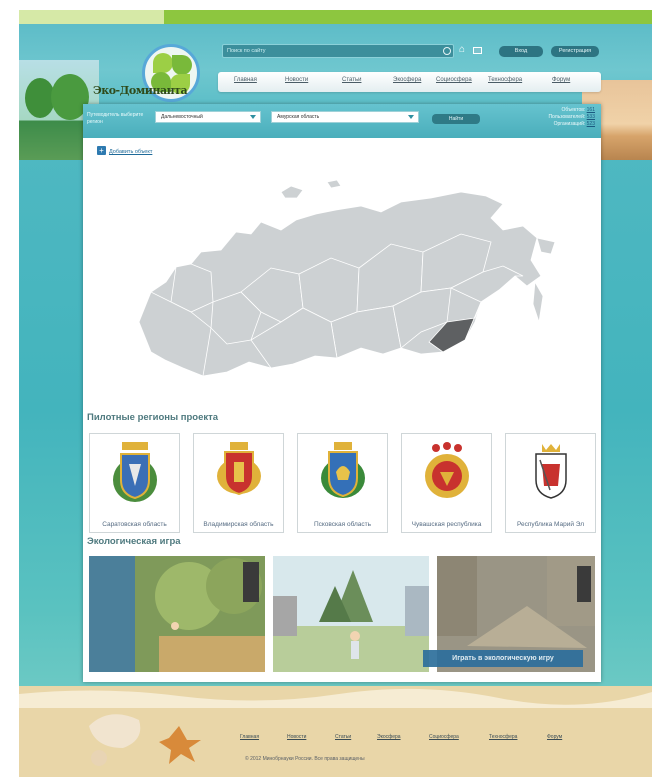 This screenshot has height=777, width=652. Describe the element at coordinates (569, 124) in the screenshot. I see `stat-label: Организаций:` at that location.